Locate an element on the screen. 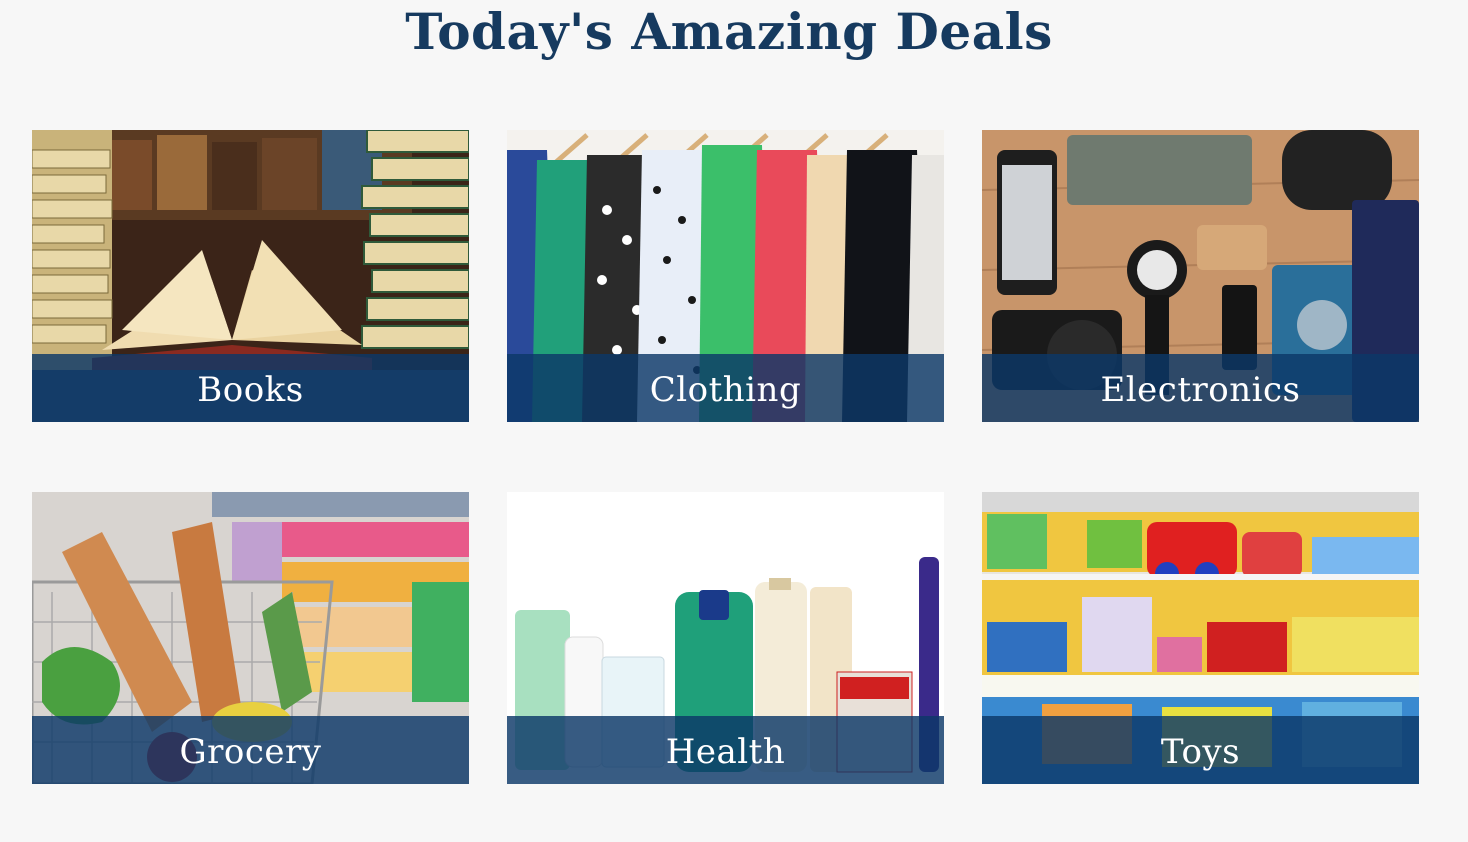  category-tile-toys: Toys is located at coordinates (1200, 638).